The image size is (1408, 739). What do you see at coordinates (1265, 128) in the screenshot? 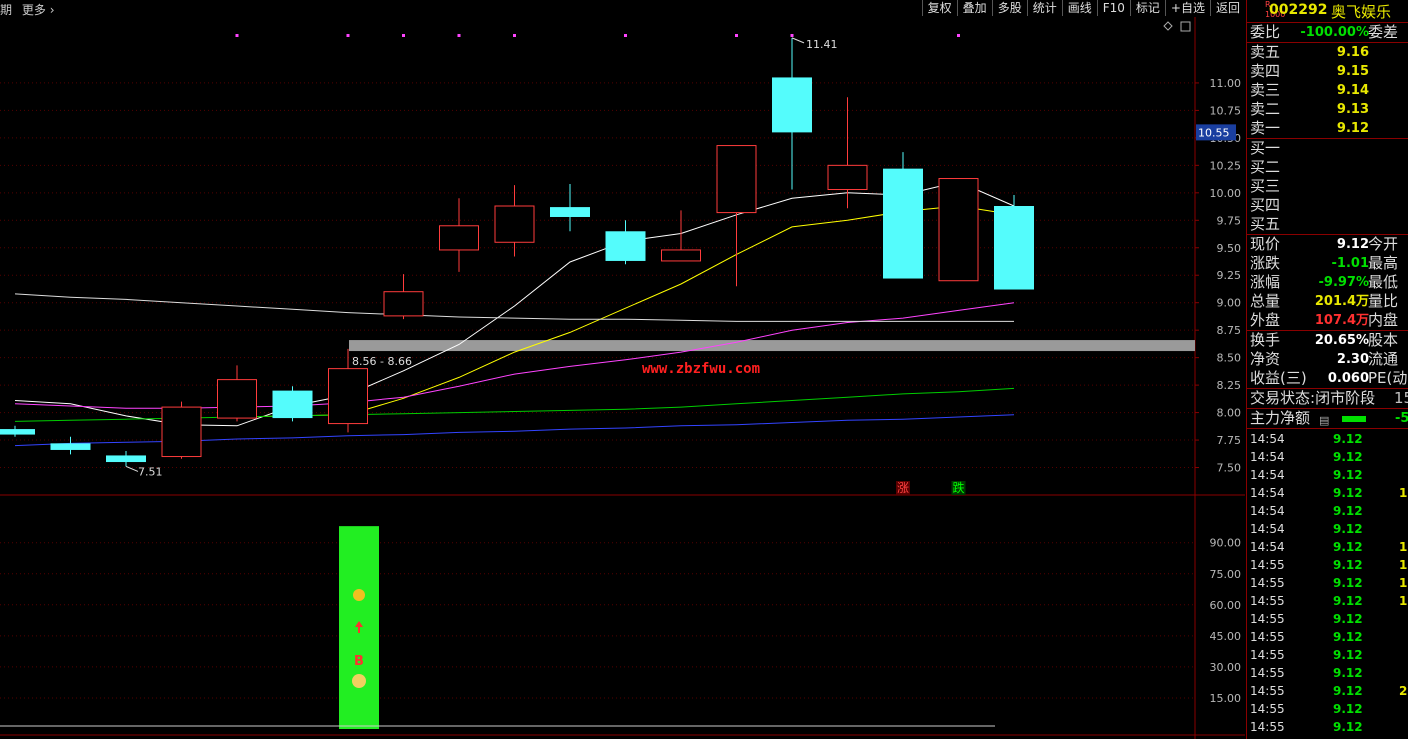
I see `ask-row-4-label: 卖一` at bounding box center [1265, 128].